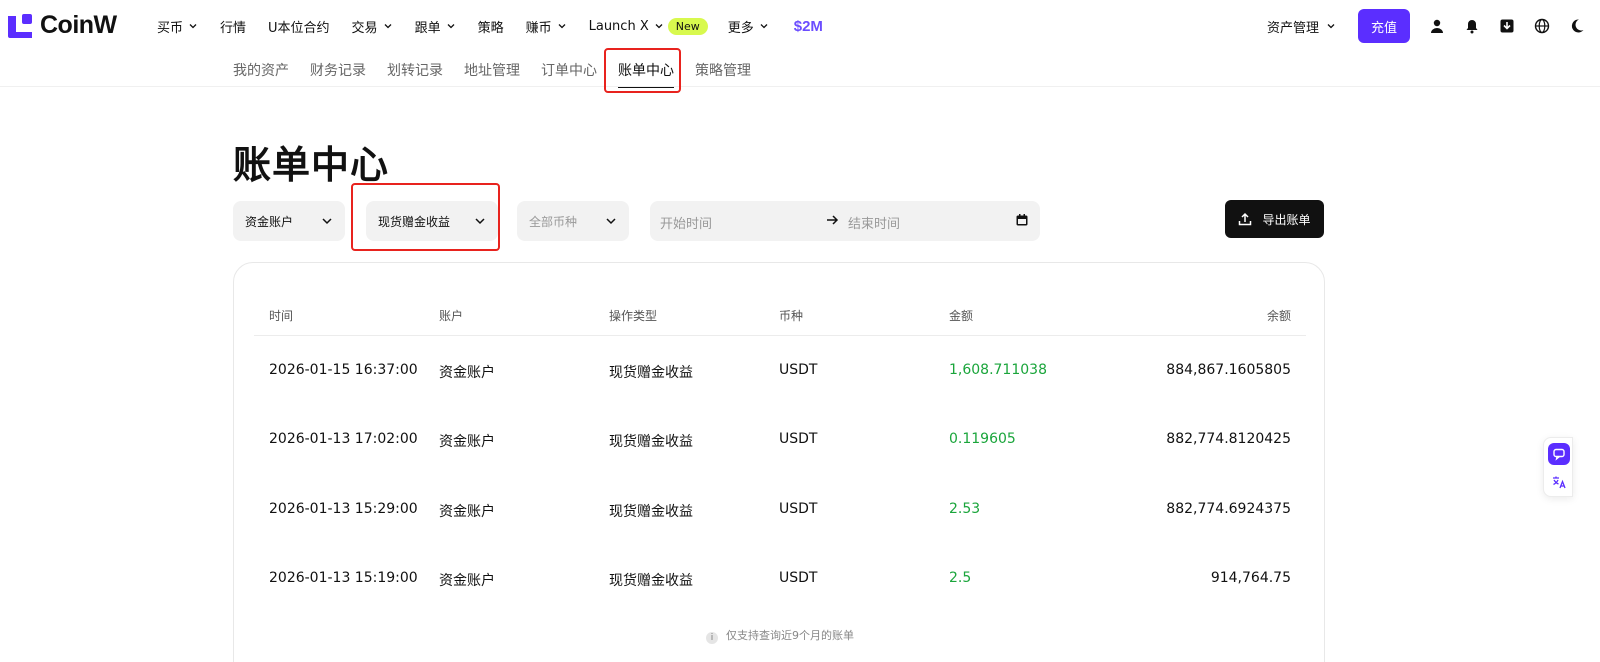  I want to click on nav-item-strategy: 策略, so click(491, 26).